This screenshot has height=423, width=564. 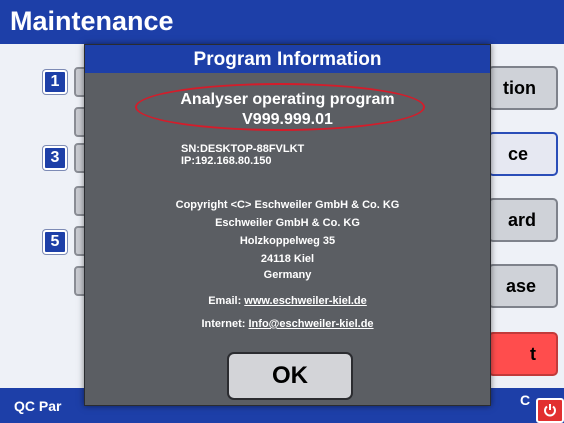 What do you see at coordinates (223, 324) in the screenshot?
I see `internet-label: Internet:` at bounding box center [223, 324].